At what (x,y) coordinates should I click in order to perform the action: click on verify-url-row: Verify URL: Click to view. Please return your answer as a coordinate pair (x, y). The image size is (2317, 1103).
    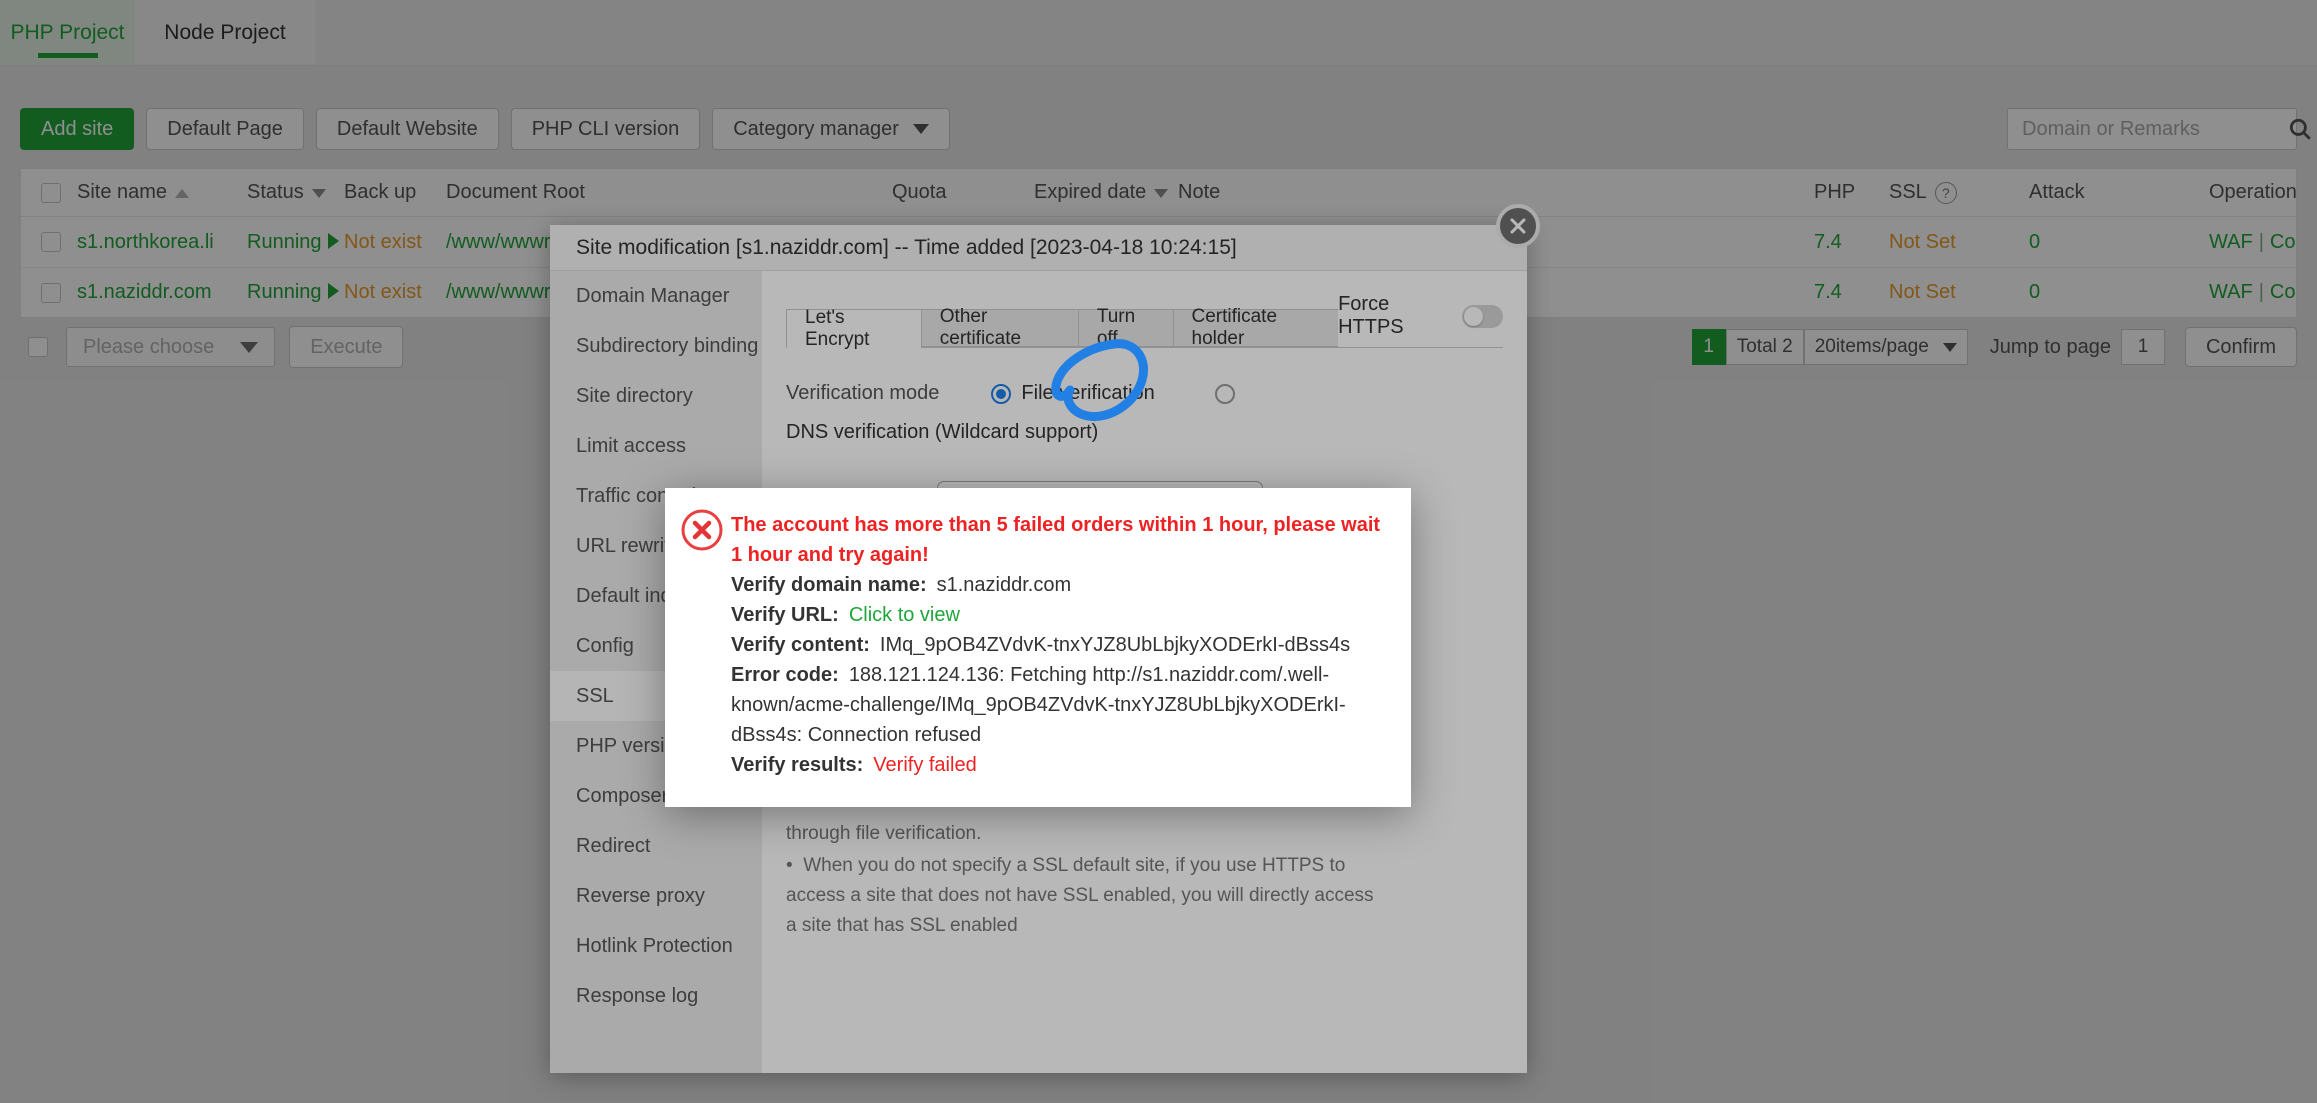
    Looking at the image, I should click on (845, 615).